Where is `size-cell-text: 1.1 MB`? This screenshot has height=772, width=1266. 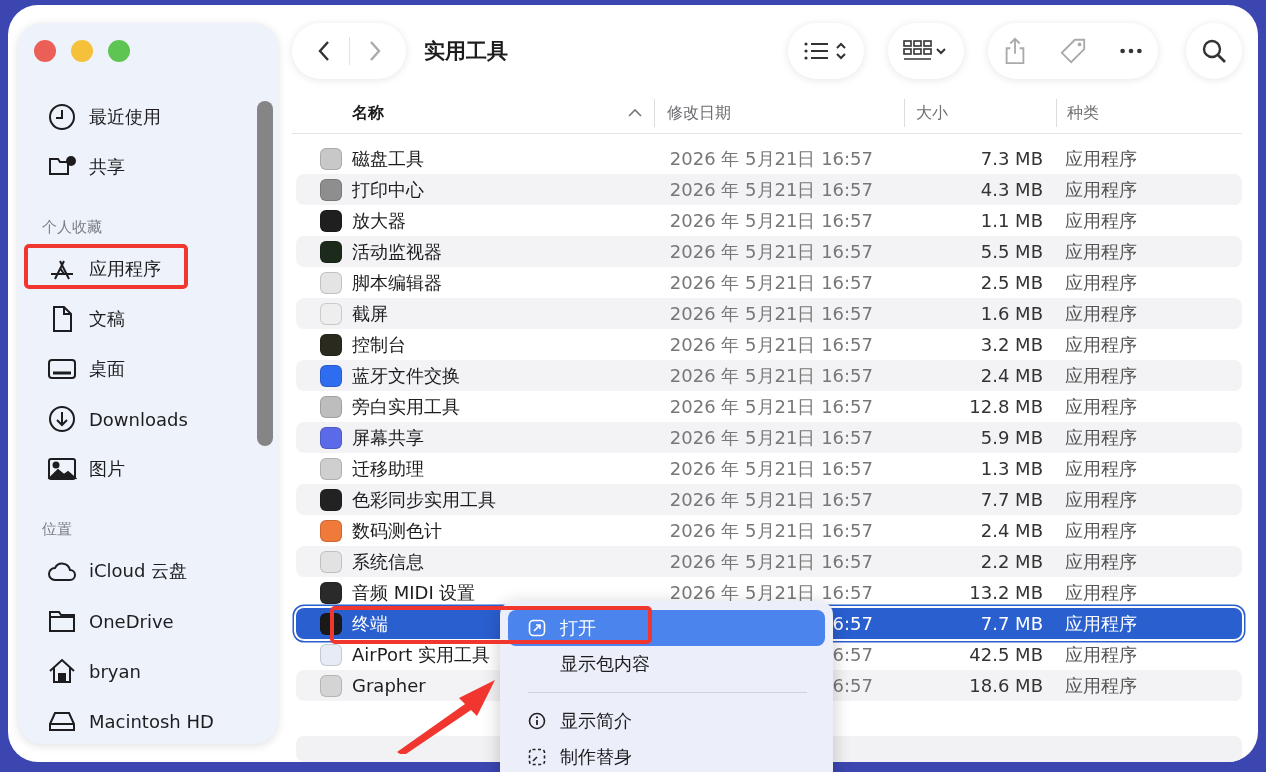 size-cell-text: 1.1 MB is located at coordinates (1011, 221).